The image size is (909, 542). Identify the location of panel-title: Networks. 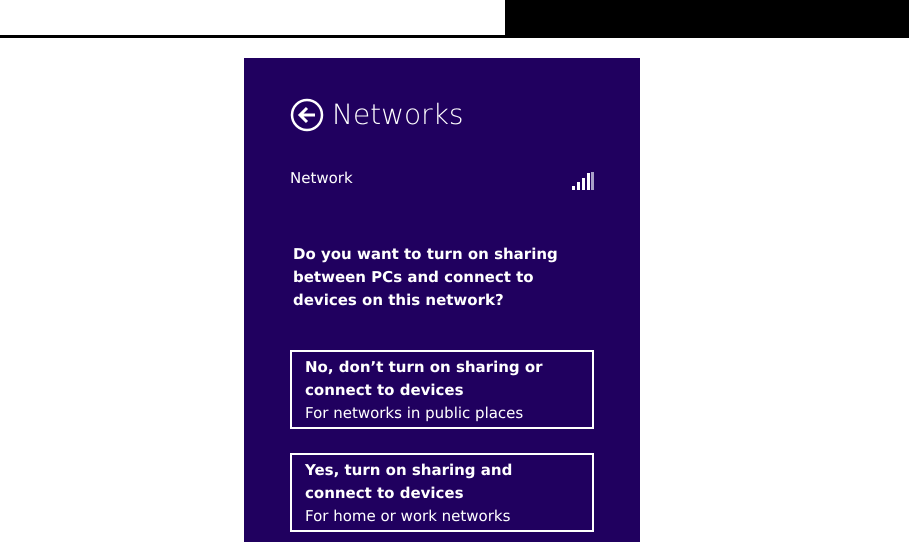
(398, 115).